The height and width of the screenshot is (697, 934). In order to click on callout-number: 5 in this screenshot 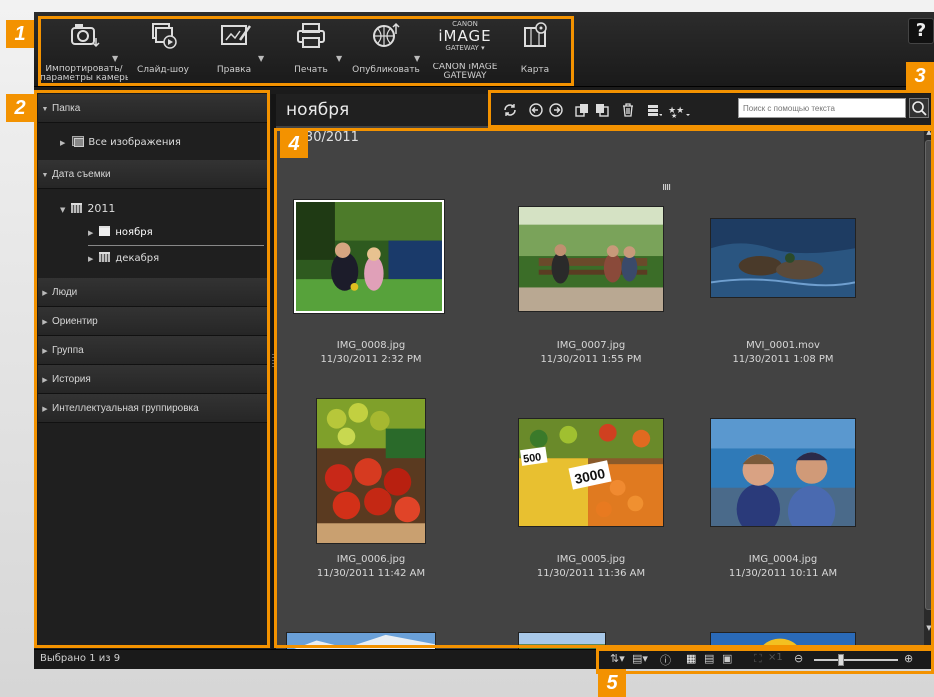, I will do `click(612, 683)`.